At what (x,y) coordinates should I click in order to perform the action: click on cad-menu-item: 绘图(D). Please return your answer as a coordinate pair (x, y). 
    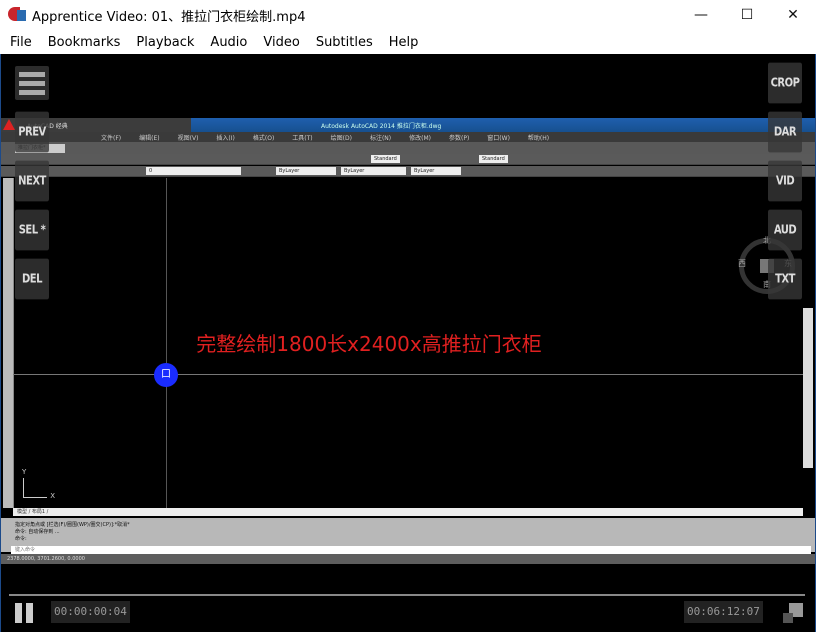
    Looking at the image, I should click on (341, 138).